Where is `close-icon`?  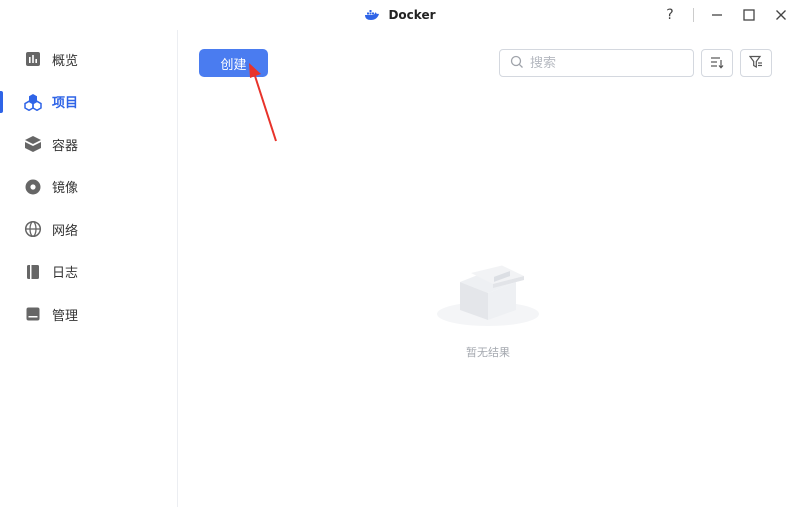
close-icon is located at coordinates (781, 15).